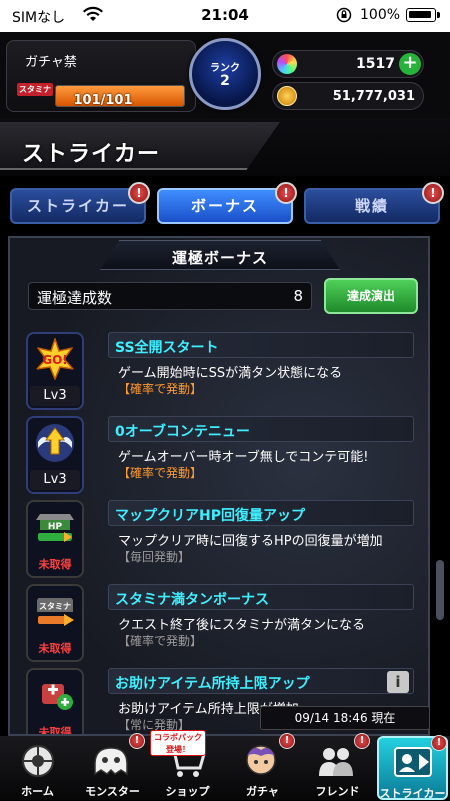  Describe the element at coordinates (77, 206) in the screenshot. I see `tab-label: ストライカー` at that location.